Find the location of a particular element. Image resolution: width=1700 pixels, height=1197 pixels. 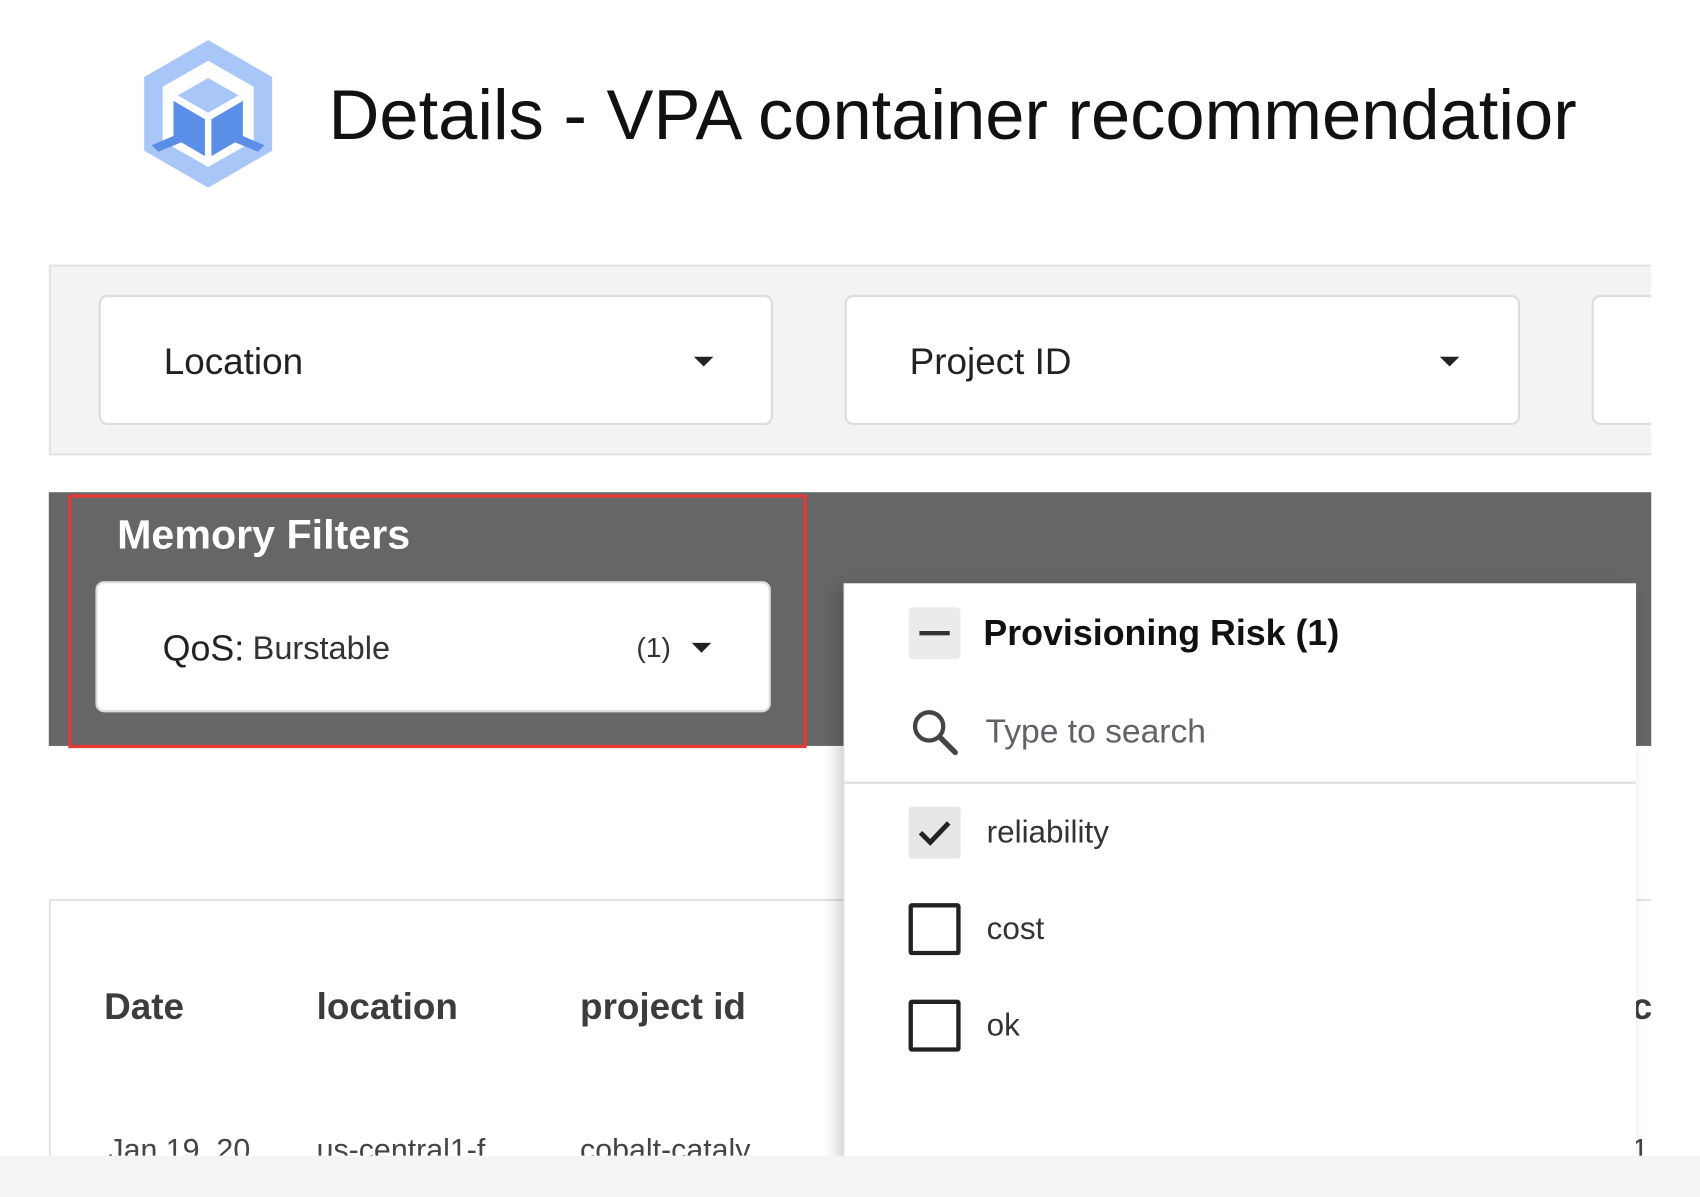

qos-dropdown-key: QoS: is located at coordinates (203, 647).